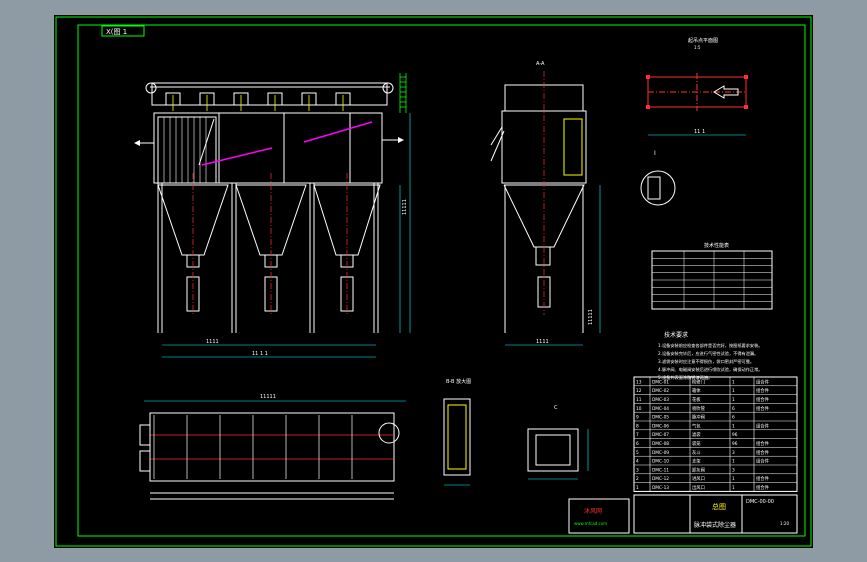 The width and height of the screenshot is (867, 562). What do you see at coordinates (458, 381) in the screenshot?
I see `section-label: B-B 放大图` at bounding box center [458, 381].